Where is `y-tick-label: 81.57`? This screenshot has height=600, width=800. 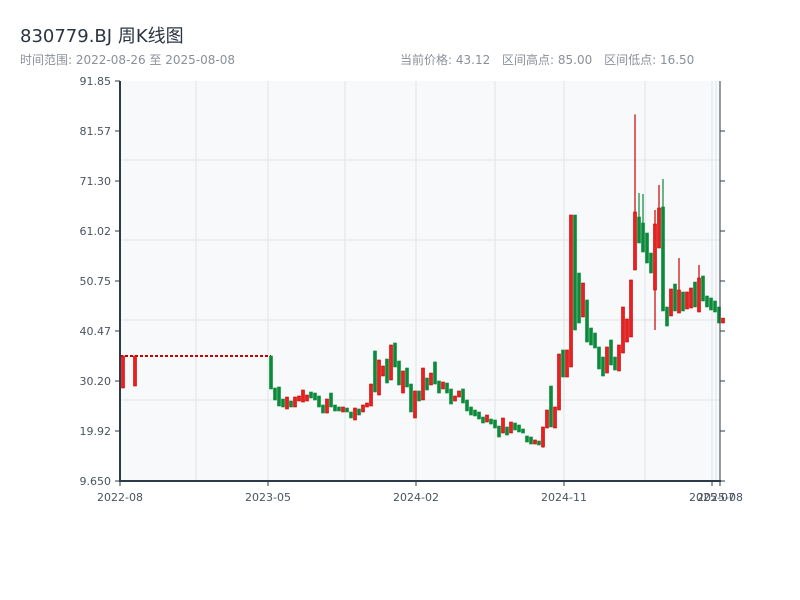 y-tick-label: 81.57 is located at coordinates (96, 131).